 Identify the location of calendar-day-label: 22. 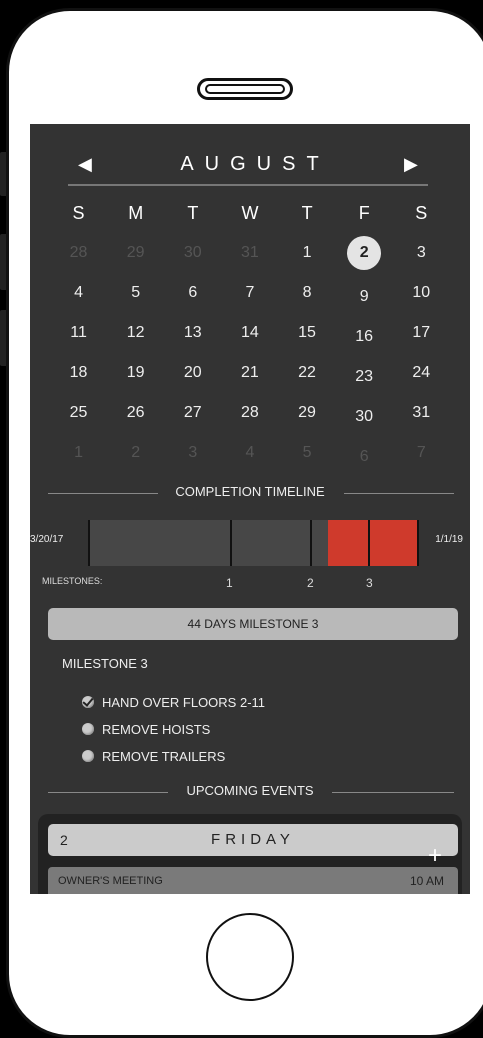
(307, 372).